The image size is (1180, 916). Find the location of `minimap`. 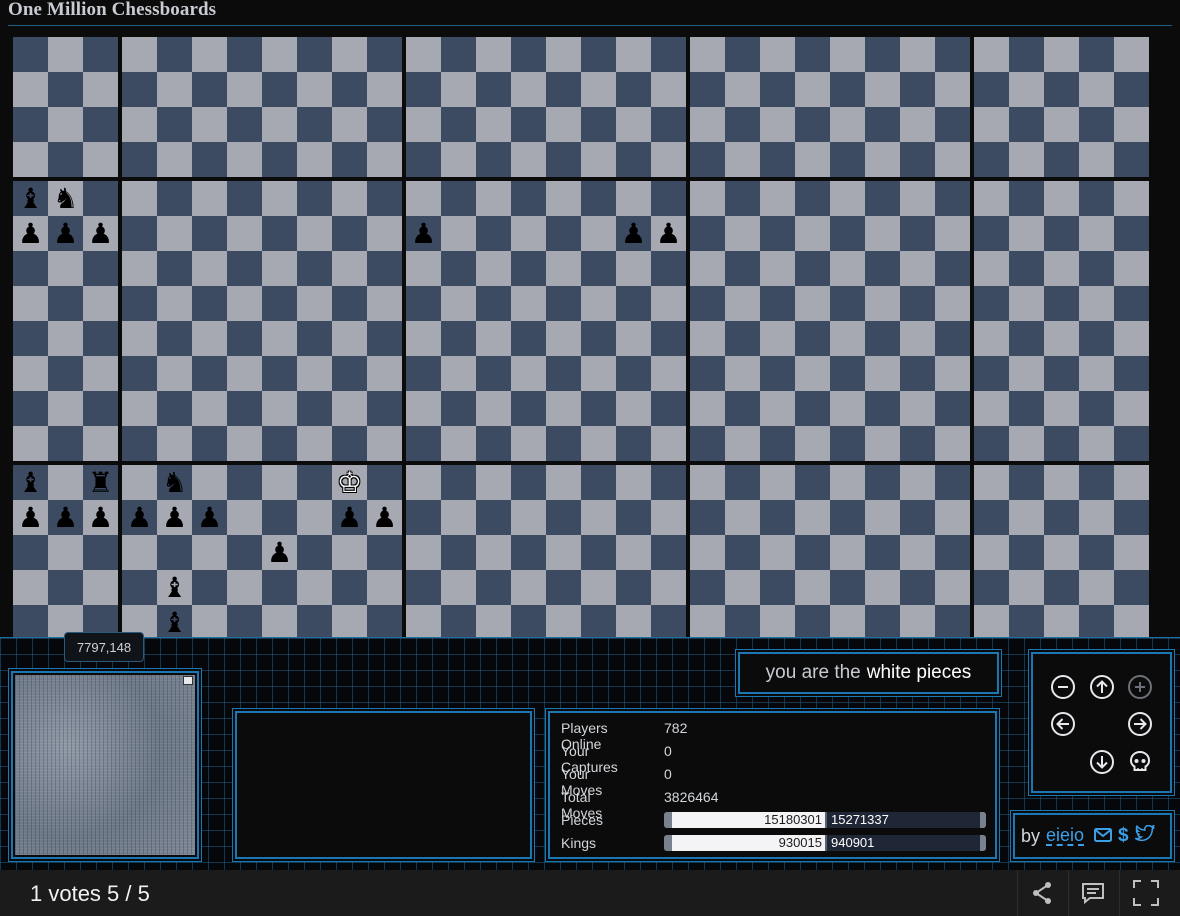

minimap is located at coordinates (105, 765).